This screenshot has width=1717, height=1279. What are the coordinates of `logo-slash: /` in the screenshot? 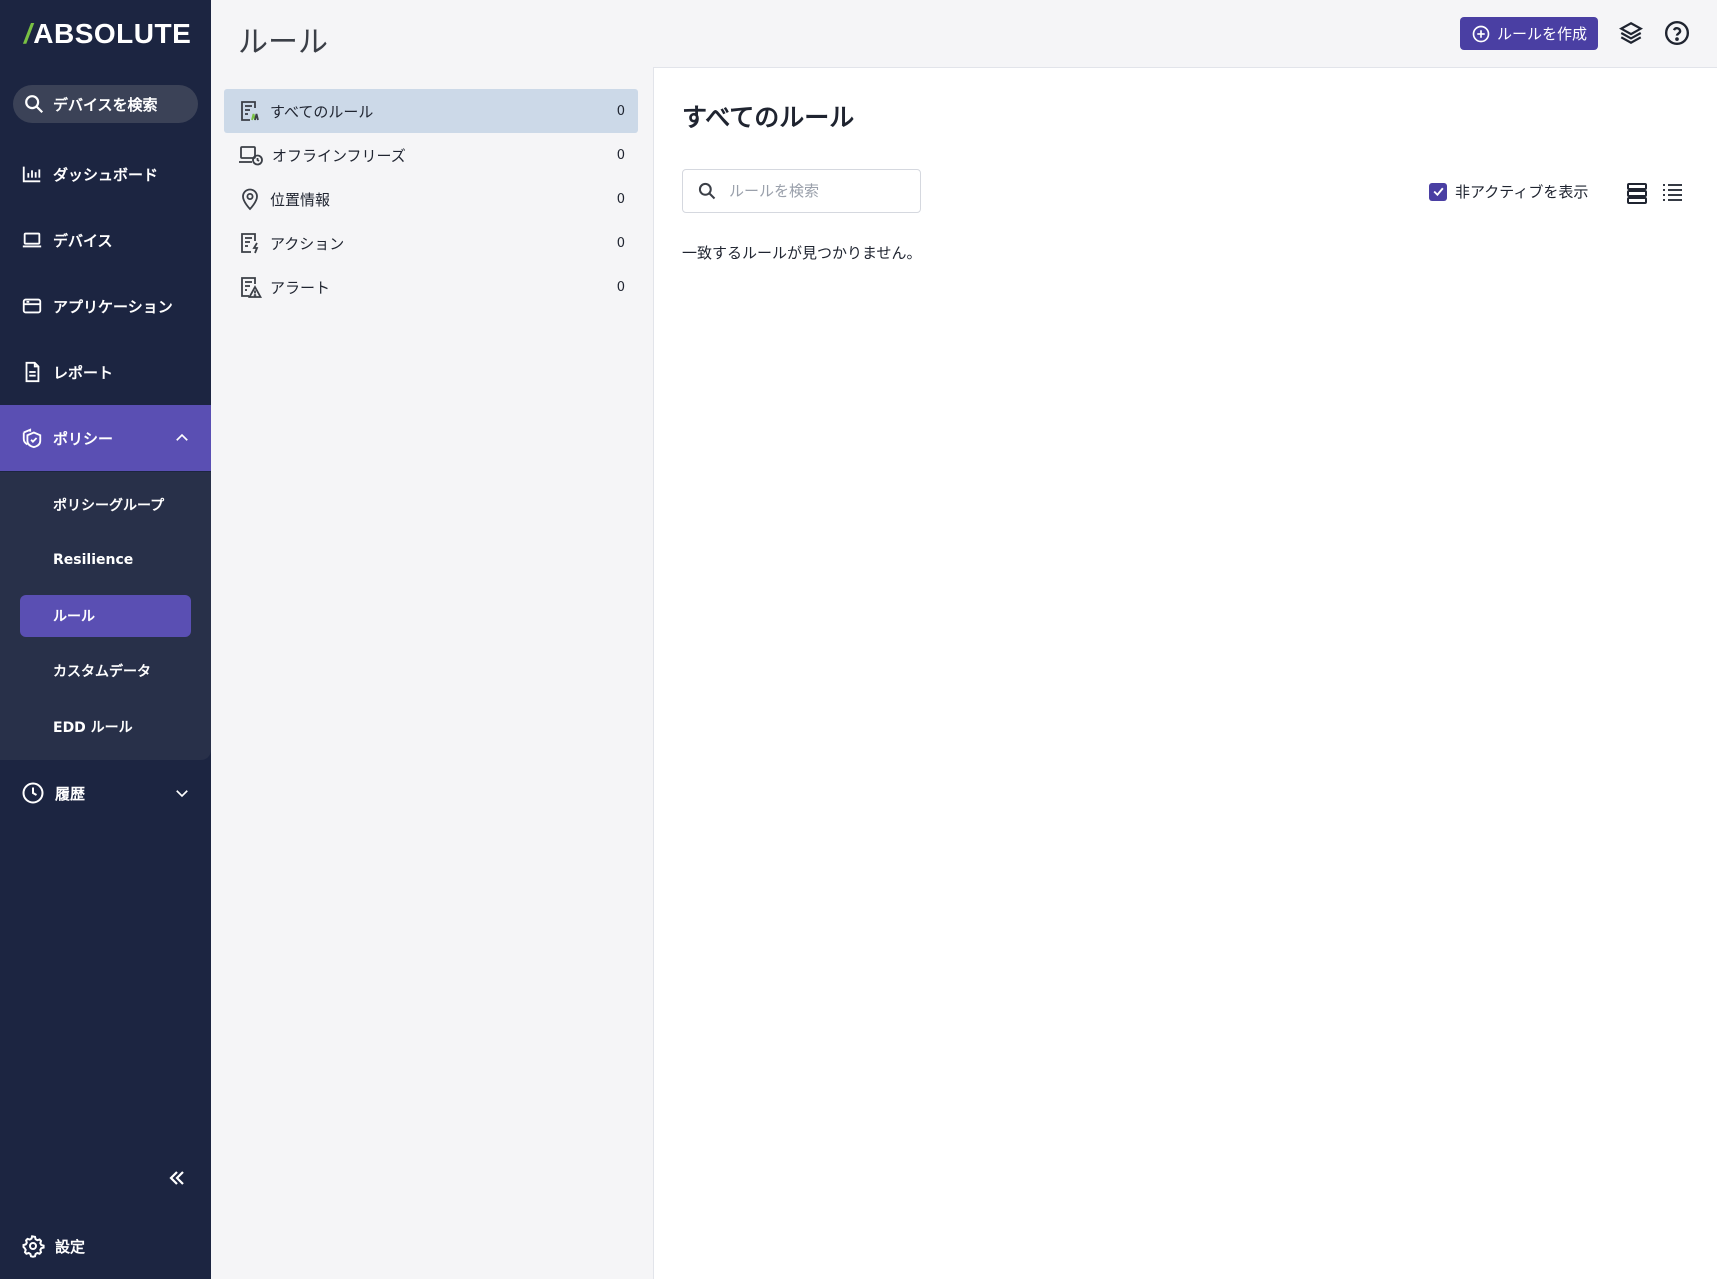 It's located at (28, 33).